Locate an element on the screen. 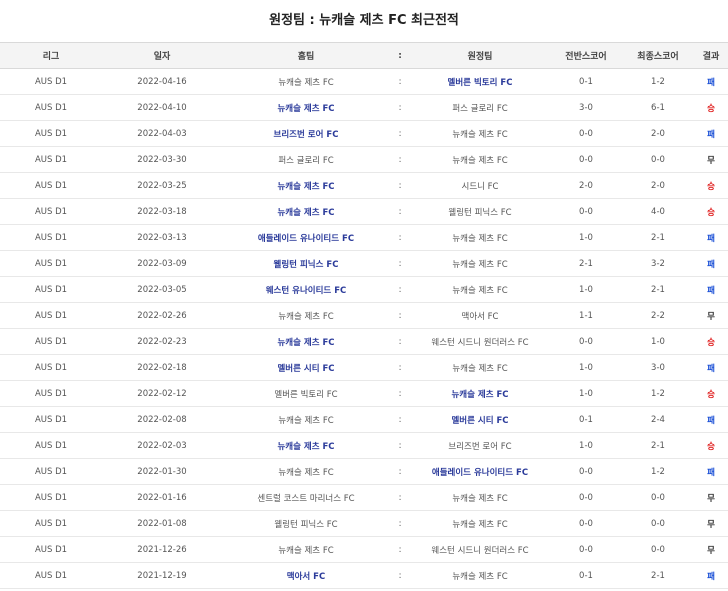 This screenshot has width=728, height=591. home-team-cell: 브리즈번 로어 FC is located at coordinates (306, 134).